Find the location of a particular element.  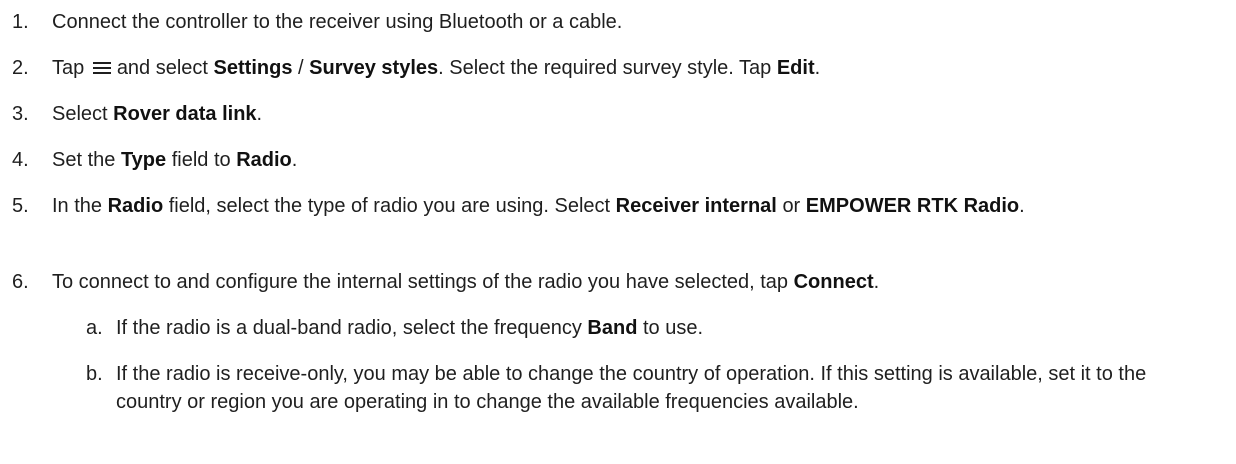

step-text: Select Rover data link. is located at coordinates (157, 114).